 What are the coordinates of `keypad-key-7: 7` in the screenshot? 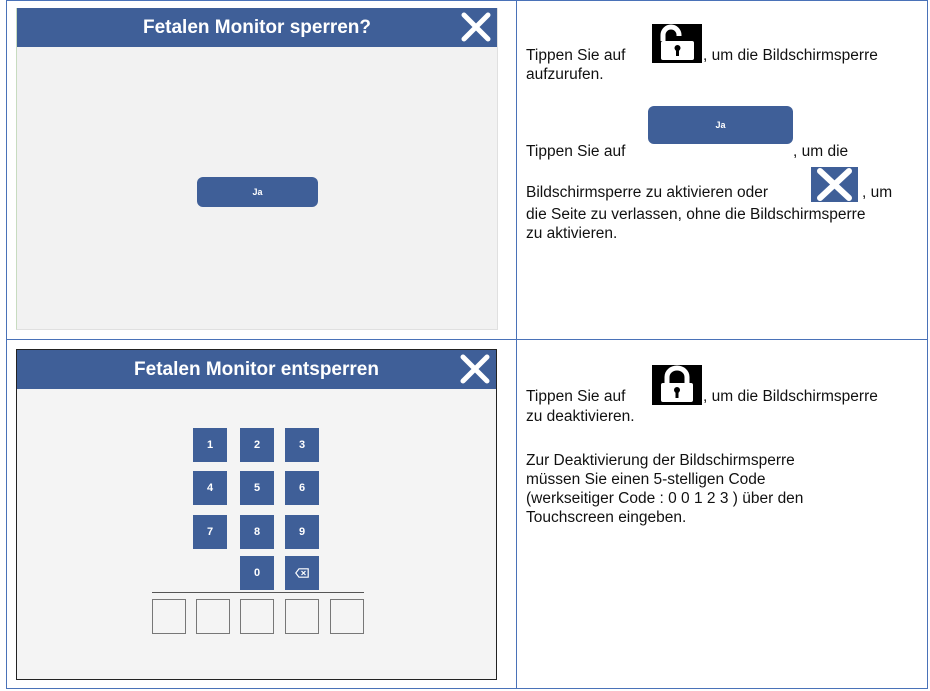 It's located at (210, 532).